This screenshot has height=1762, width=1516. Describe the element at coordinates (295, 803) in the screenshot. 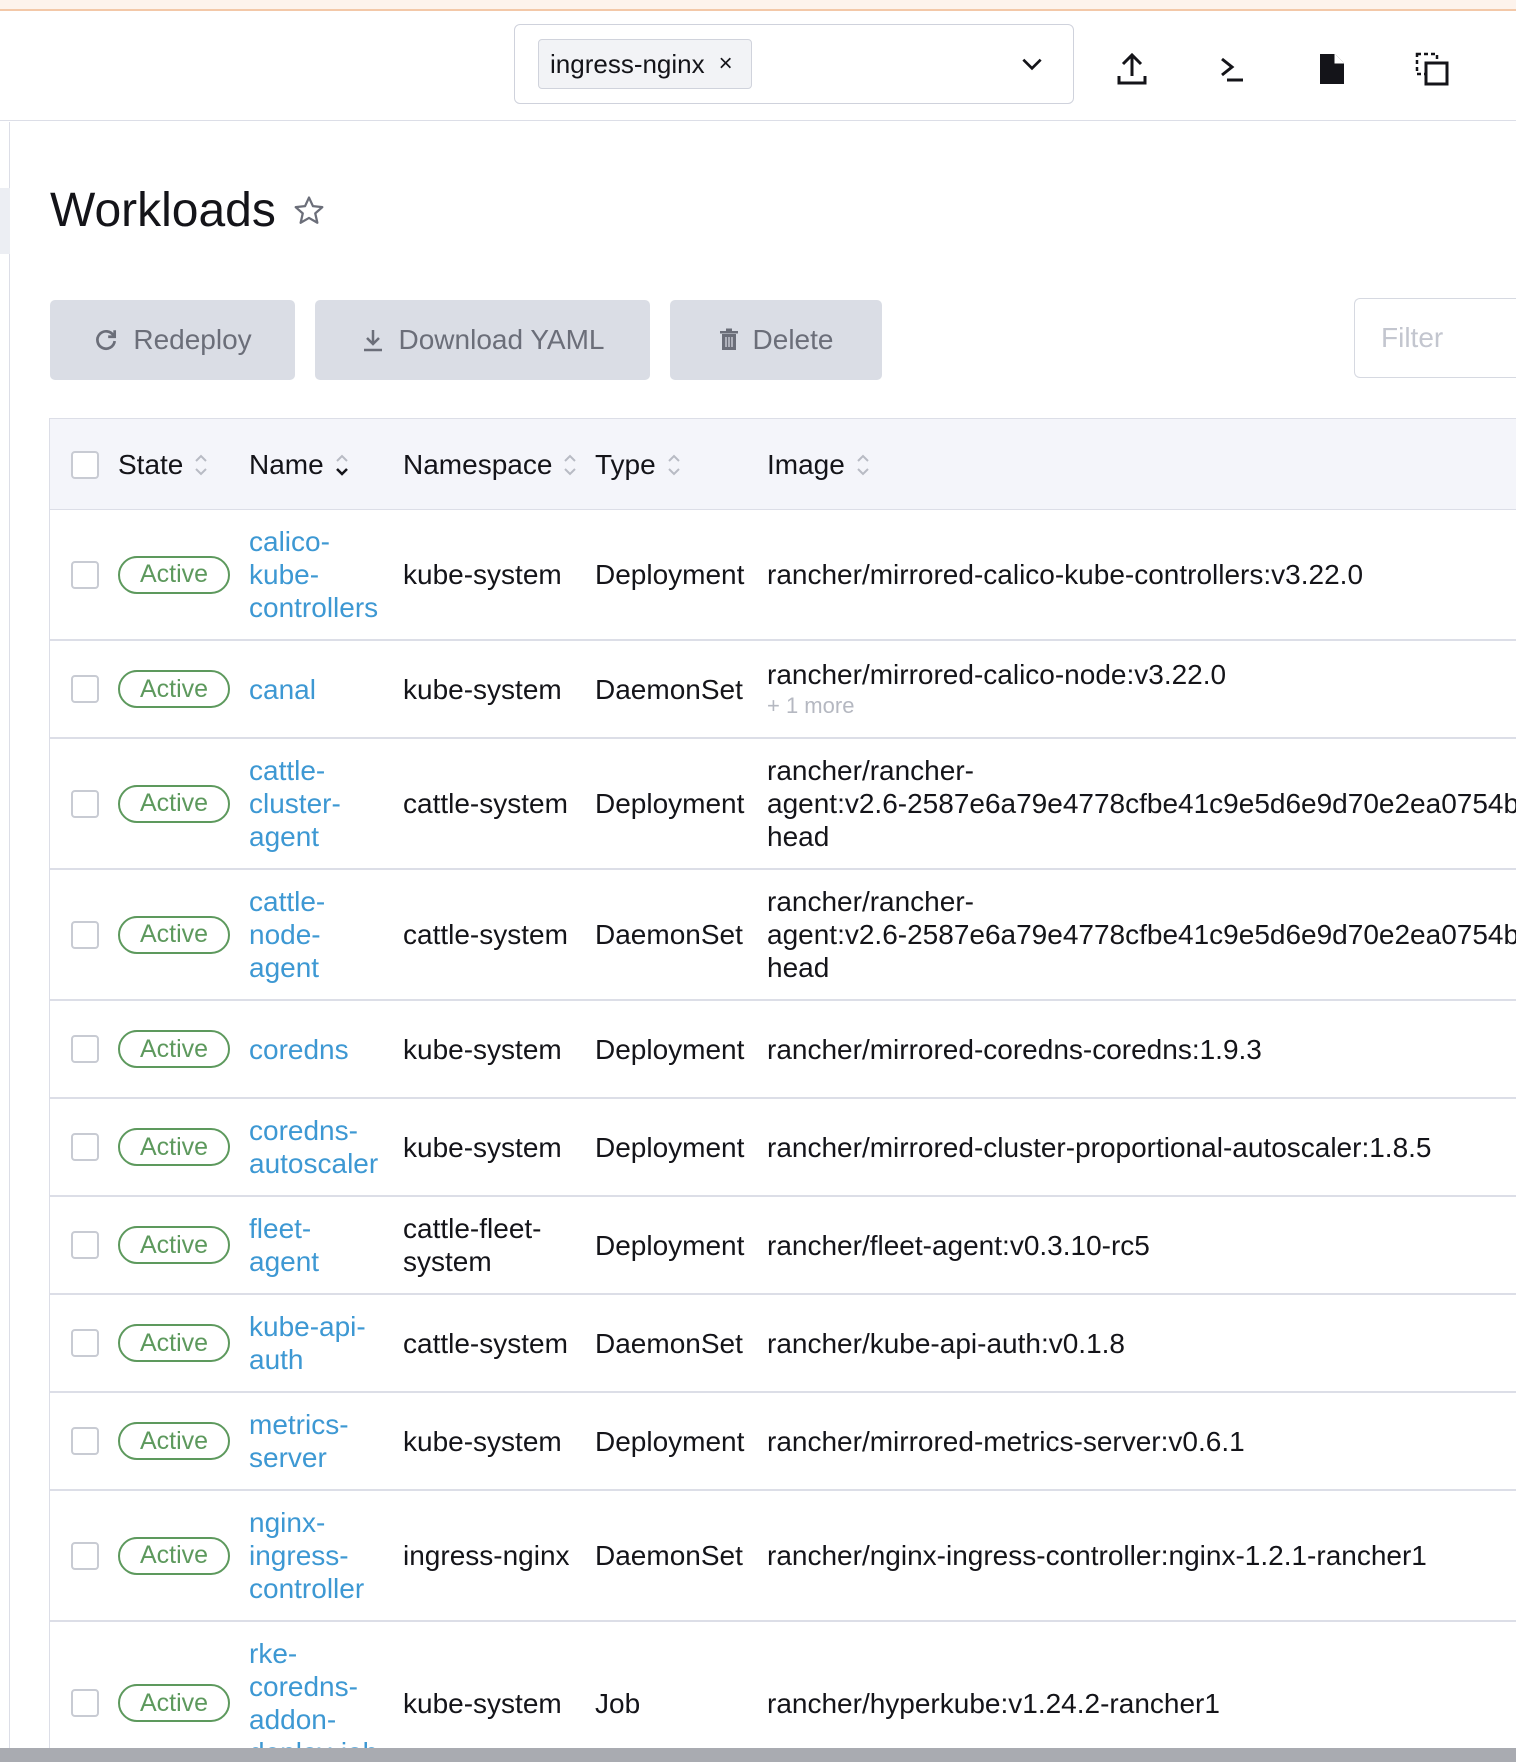

I see `workload-name-link: cattle- cluster- agent` at that location.